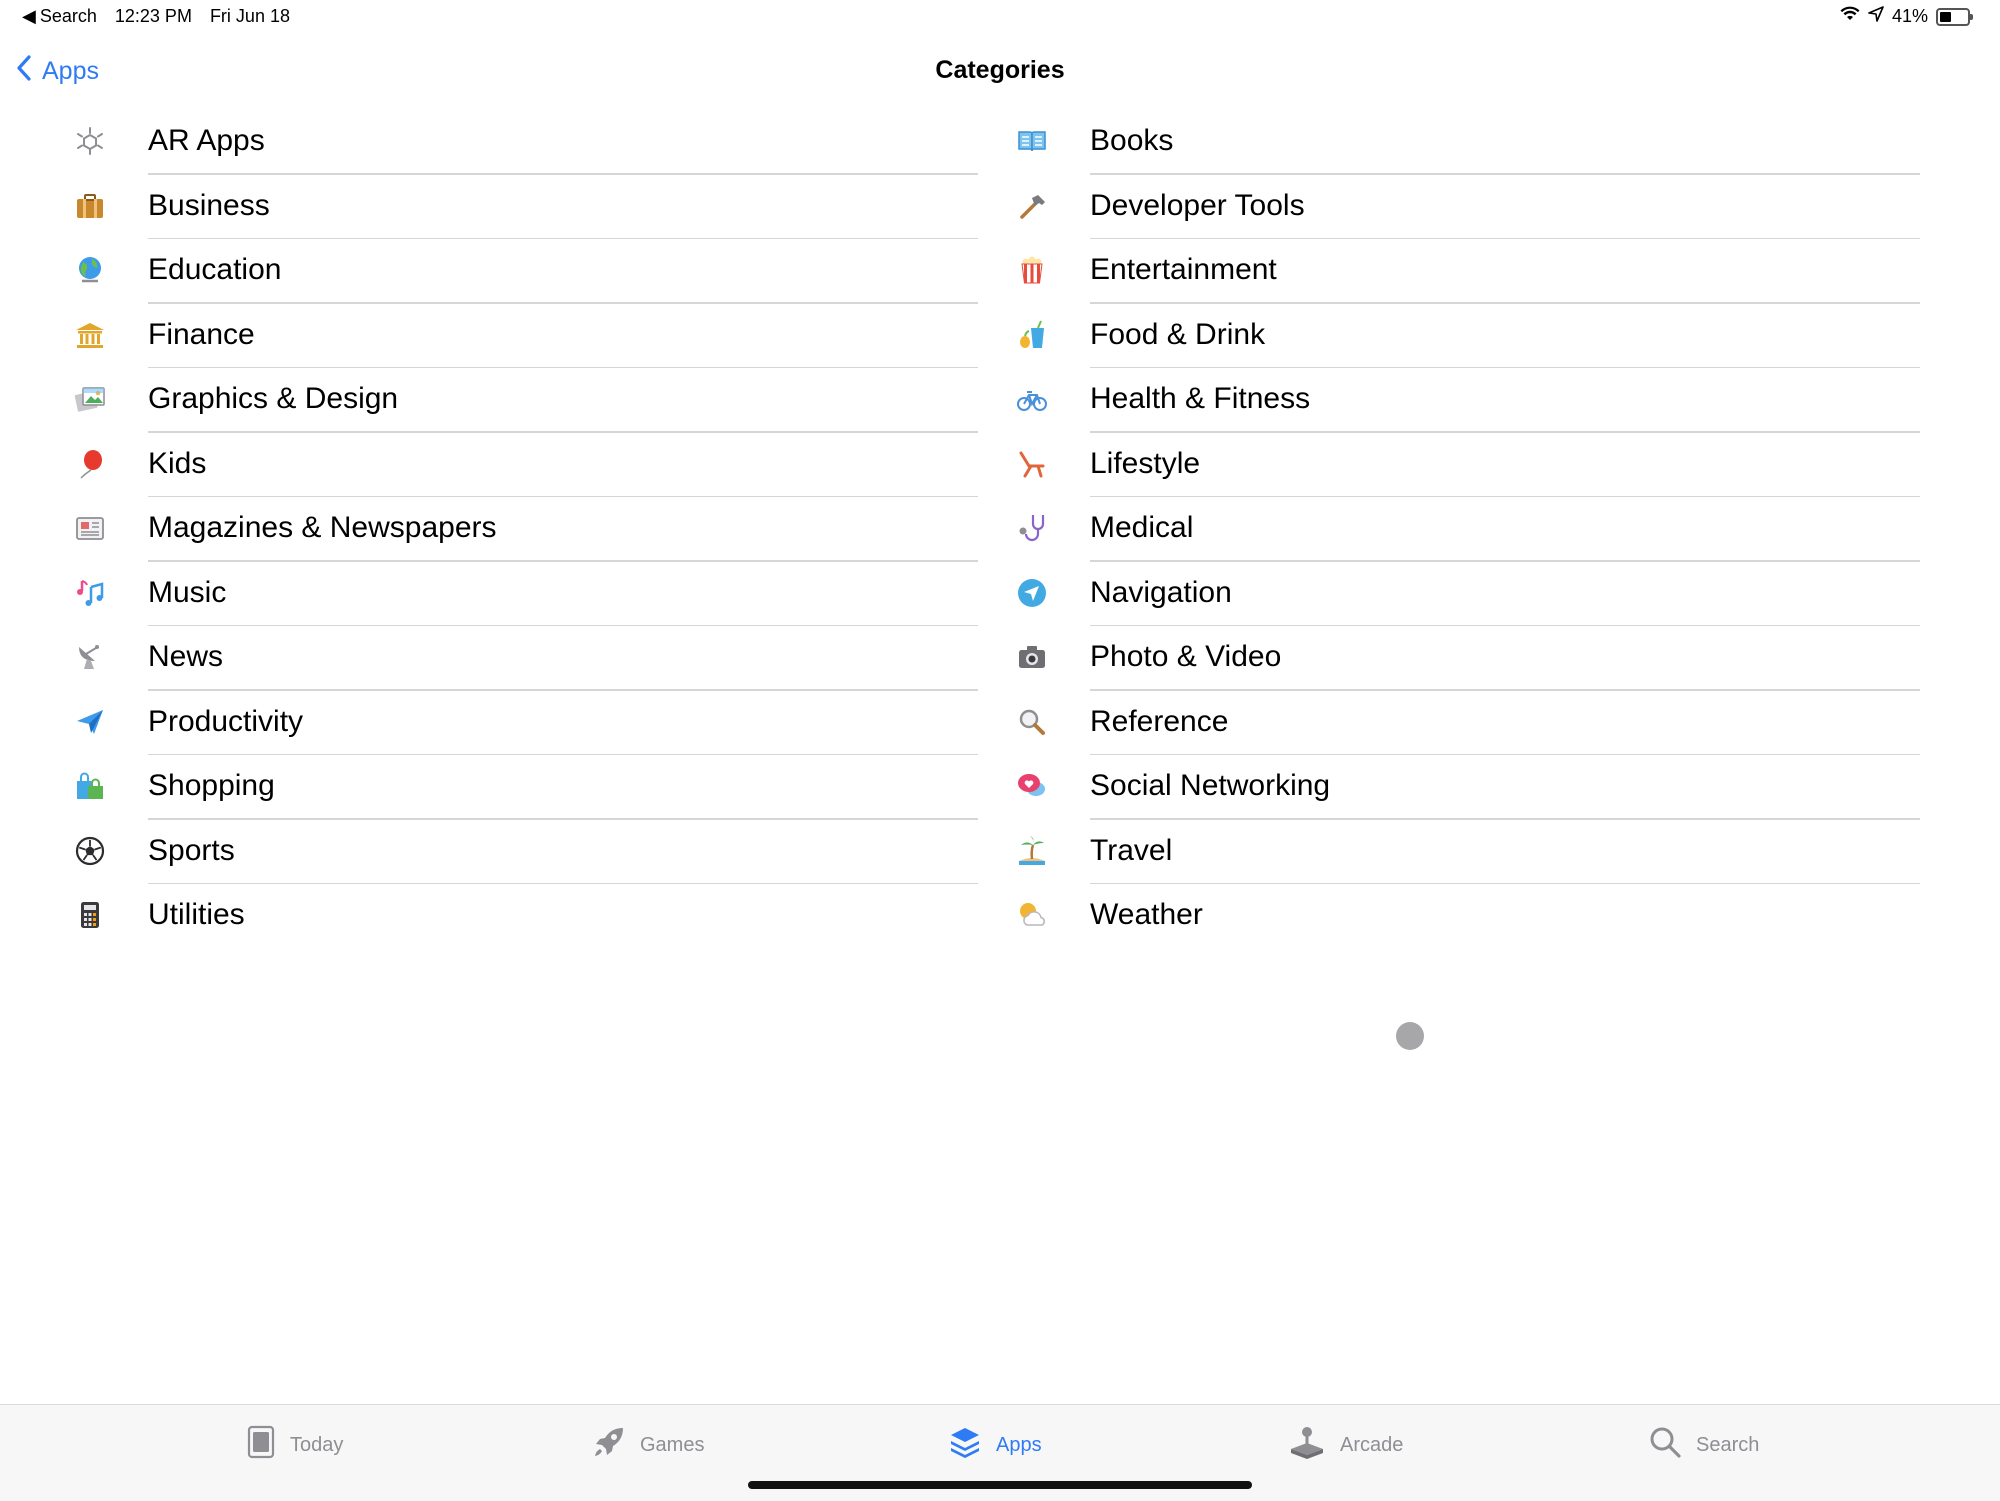 The height and width of the screenshot is (1501, 2000). What do you see at coordinates (1131, 850) in the screenshot?
I see `category-label: Travel` at bounding box center [1131, 850].